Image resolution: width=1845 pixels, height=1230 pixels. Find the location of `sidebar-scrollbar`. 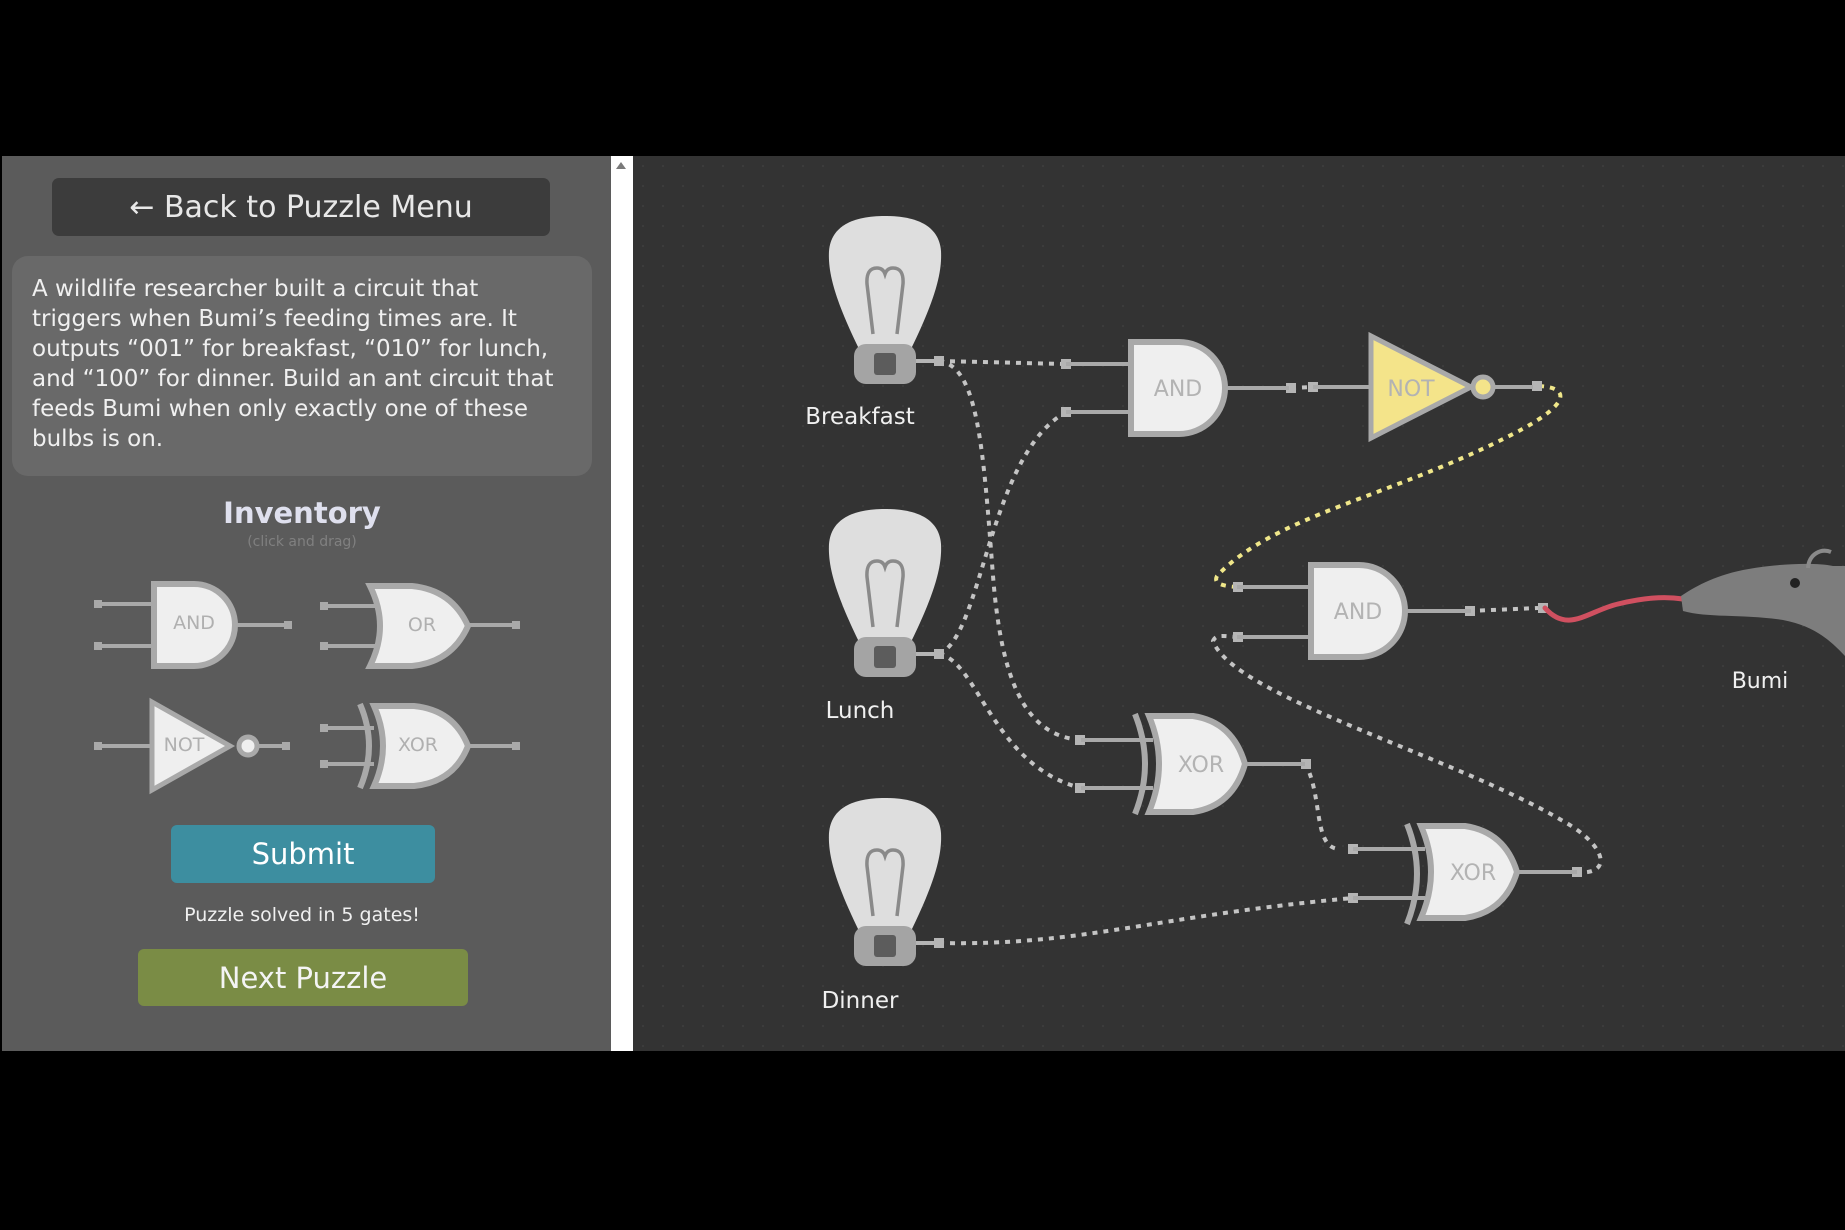

sidebar-scrollbar is located at coordinates (622, 603).